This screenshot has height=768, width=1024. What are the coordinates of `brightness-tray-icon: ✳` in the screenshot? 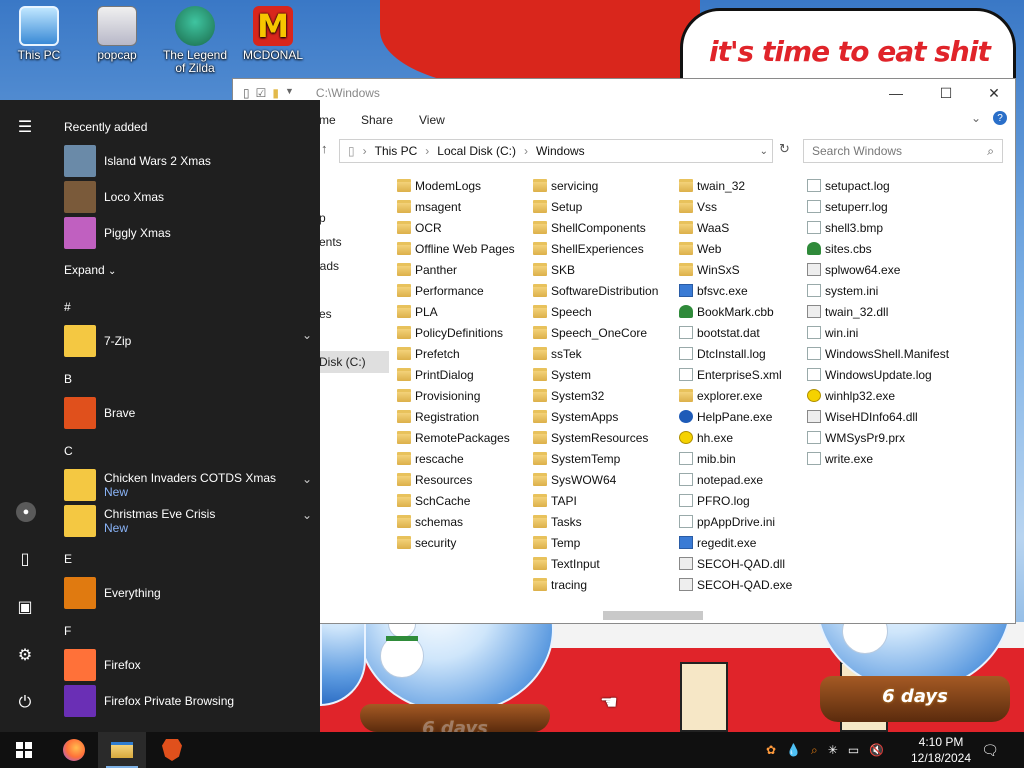 It's located at (833, 750).